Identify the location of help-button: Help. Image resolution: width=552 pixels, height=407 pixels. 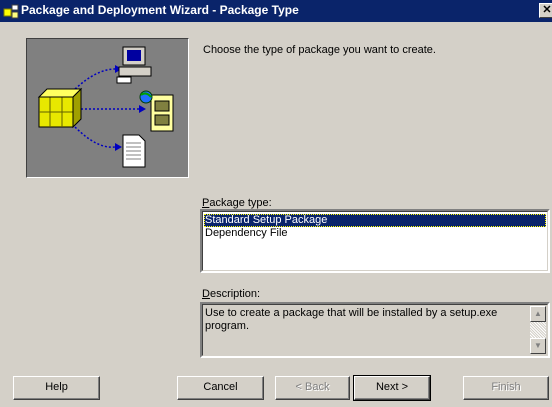
(56, 388).